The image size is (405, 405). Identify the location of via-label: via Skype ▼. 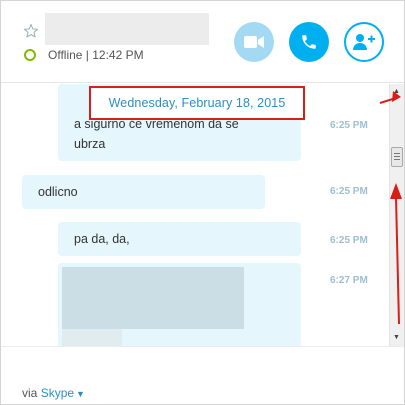
(53, 393).